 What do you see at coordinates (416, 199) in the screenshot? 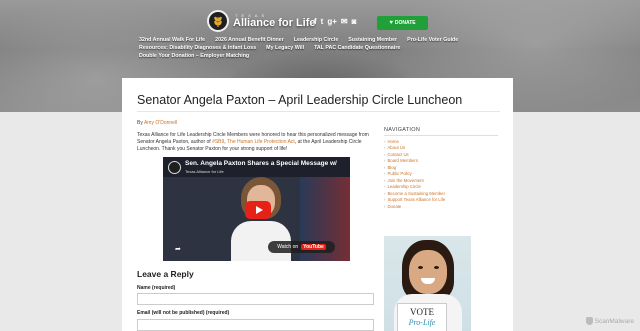
I see `sidebar-link: Support Texas Alliance for Life` at bounding box center [416, 199].